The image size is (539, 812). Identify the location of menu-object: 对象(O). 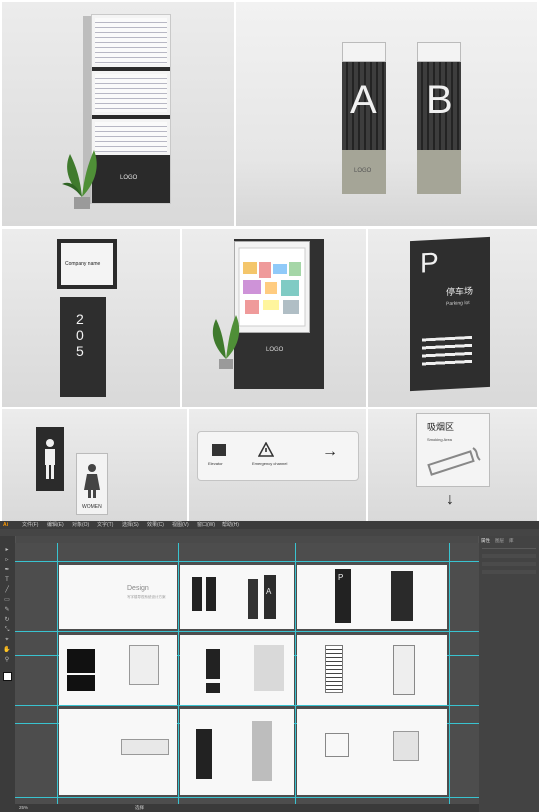
(80, 525).